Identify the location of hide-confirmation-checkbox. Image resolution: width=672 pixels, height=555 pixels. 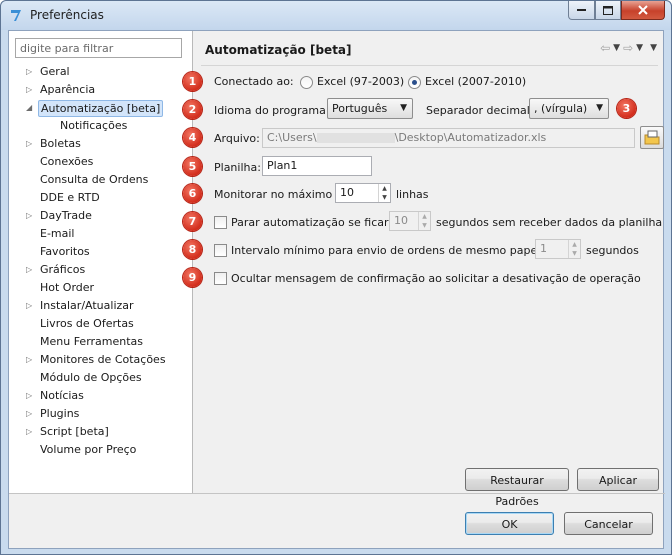
(220, 278).